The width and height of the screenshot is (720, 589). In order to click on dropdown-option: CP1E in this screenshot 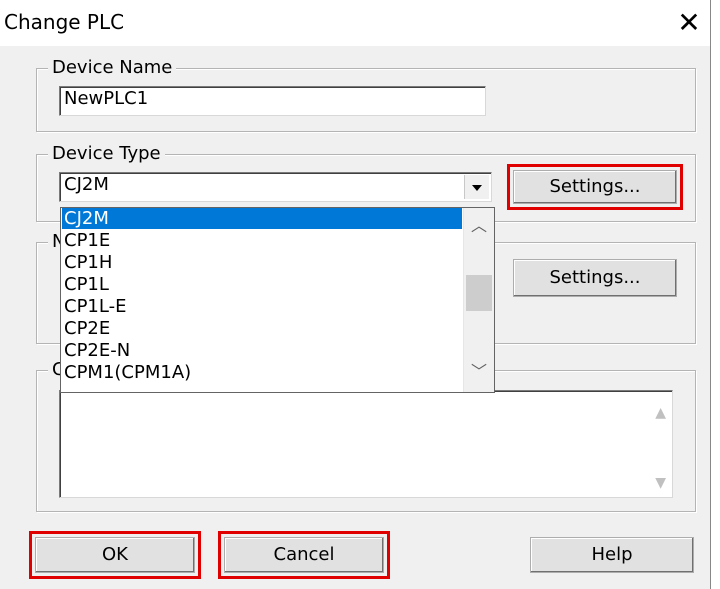, I will do `click(262, 240)`.